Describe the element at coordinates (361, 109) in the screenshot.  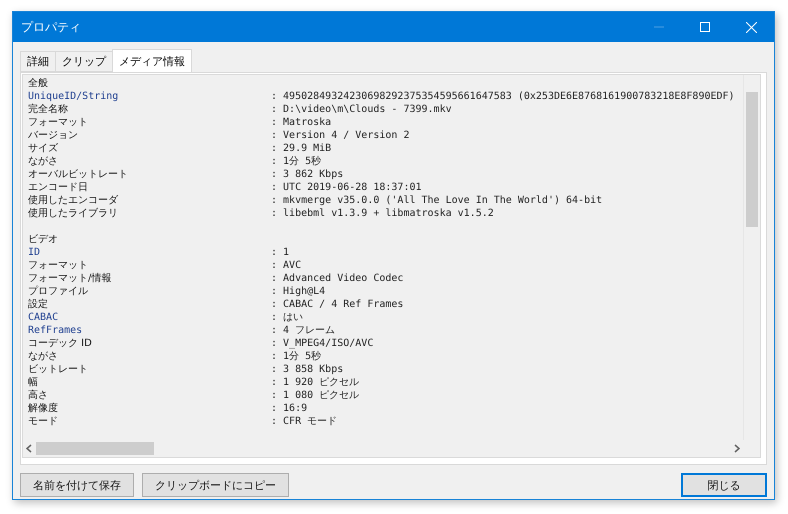
I see `property-value: : D:\video\m\Clouds - 7399.mkv` at that location.